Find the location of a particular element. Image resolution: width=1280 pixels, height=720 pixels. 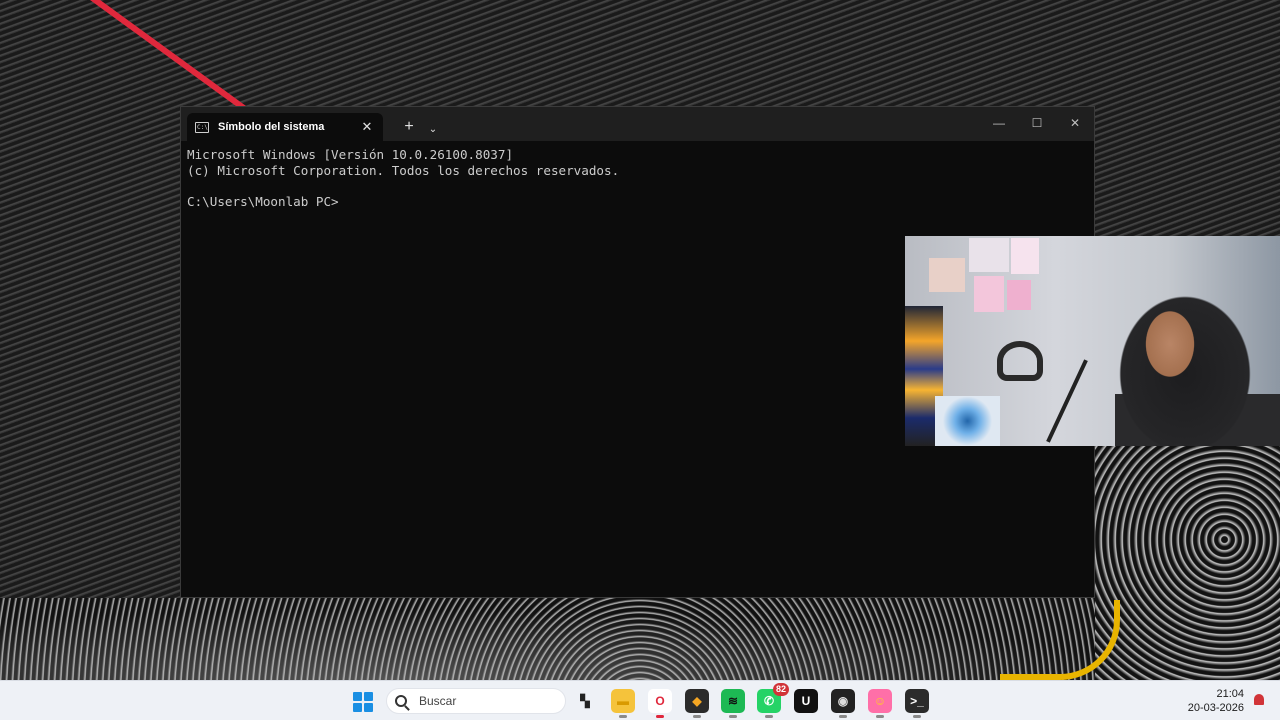

whatsapp-icon: ✆ 82 is located at coordinates (773, 700).